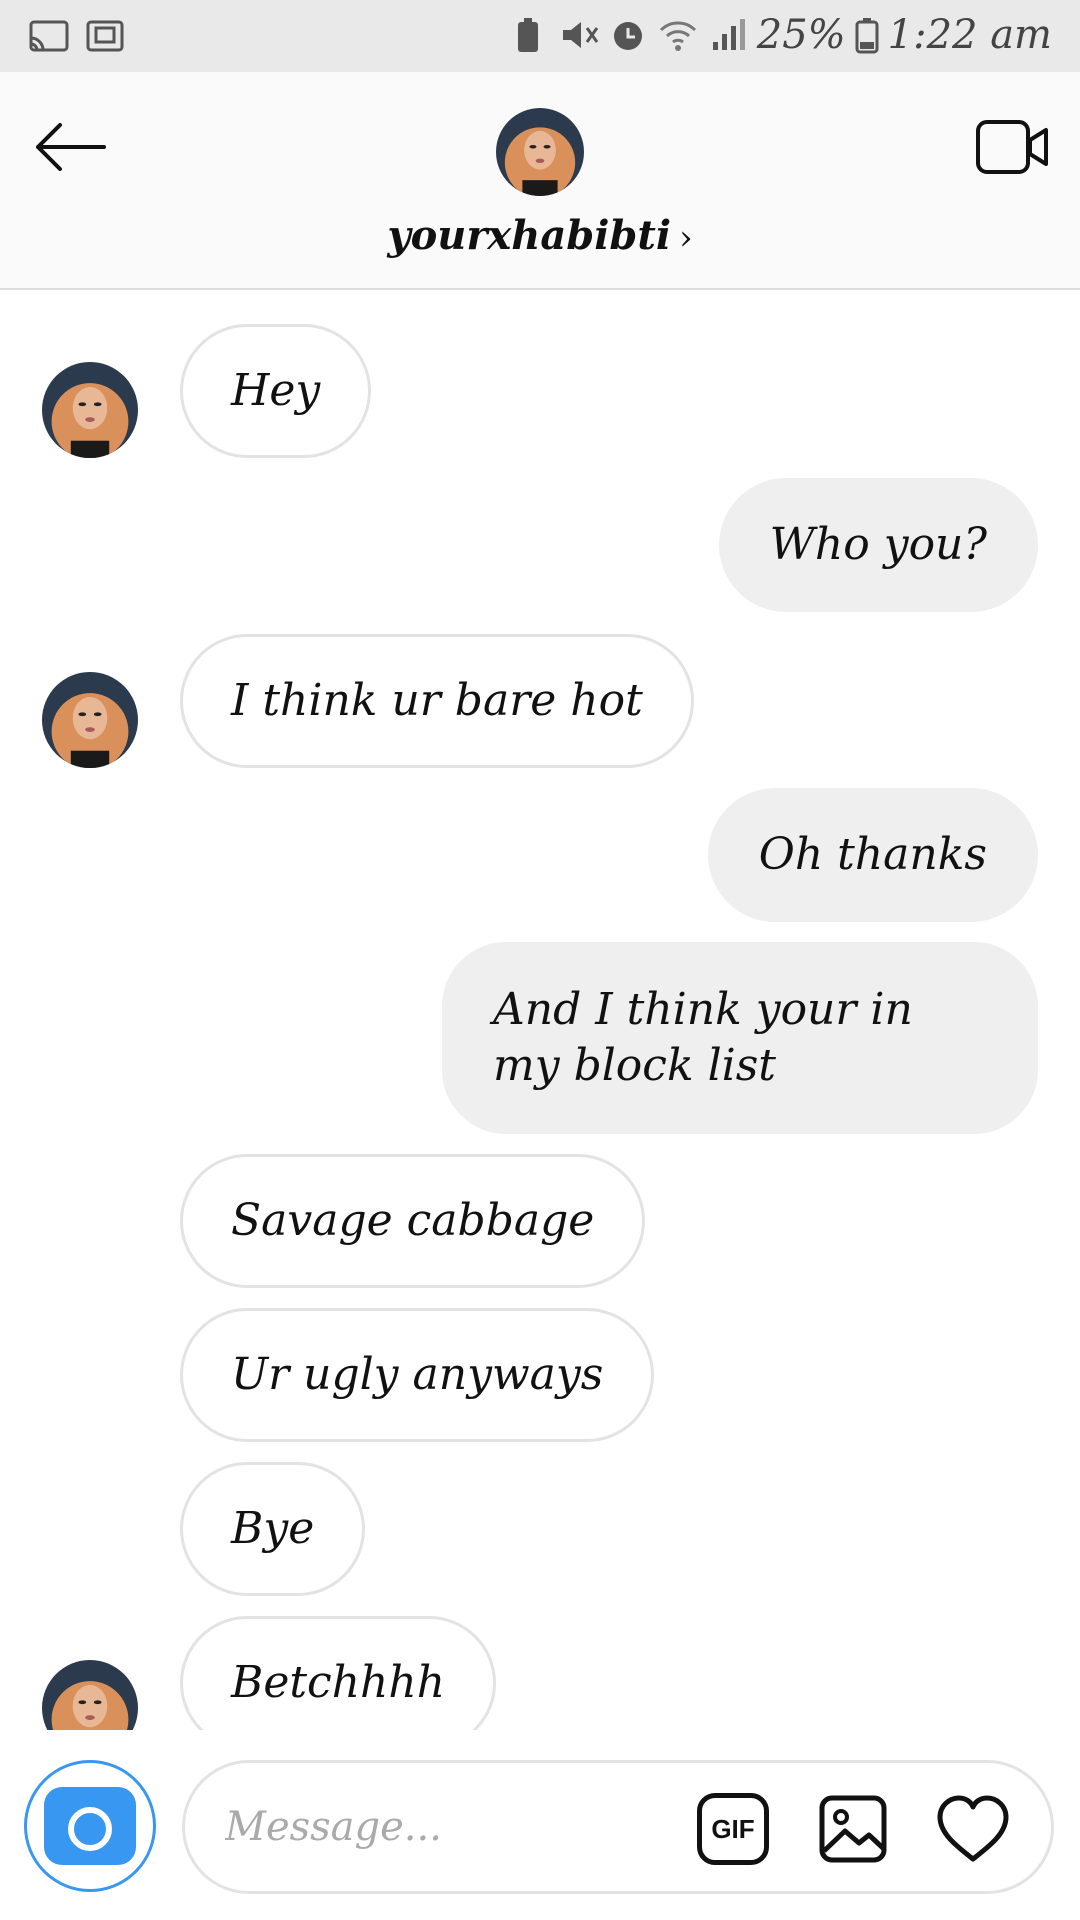 The width and height of the screenshot is (1080, 1920). What do you see at coordinates (853, 1829) in the screenshot?
I see `image-icon` at bounding box center [853, 1829].